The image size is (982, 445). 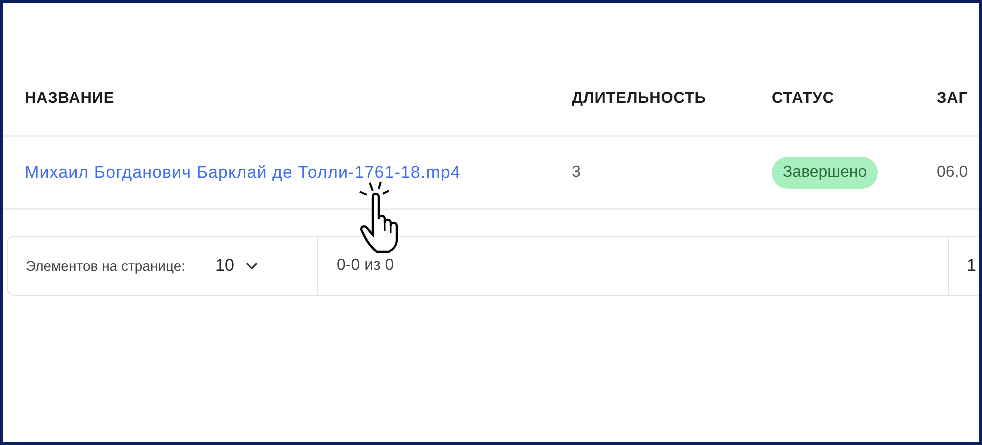 What do you see at coordinates (237, 266) in the screenshot?
I see `page-size-select: 10` at bounding box center [237, 266].